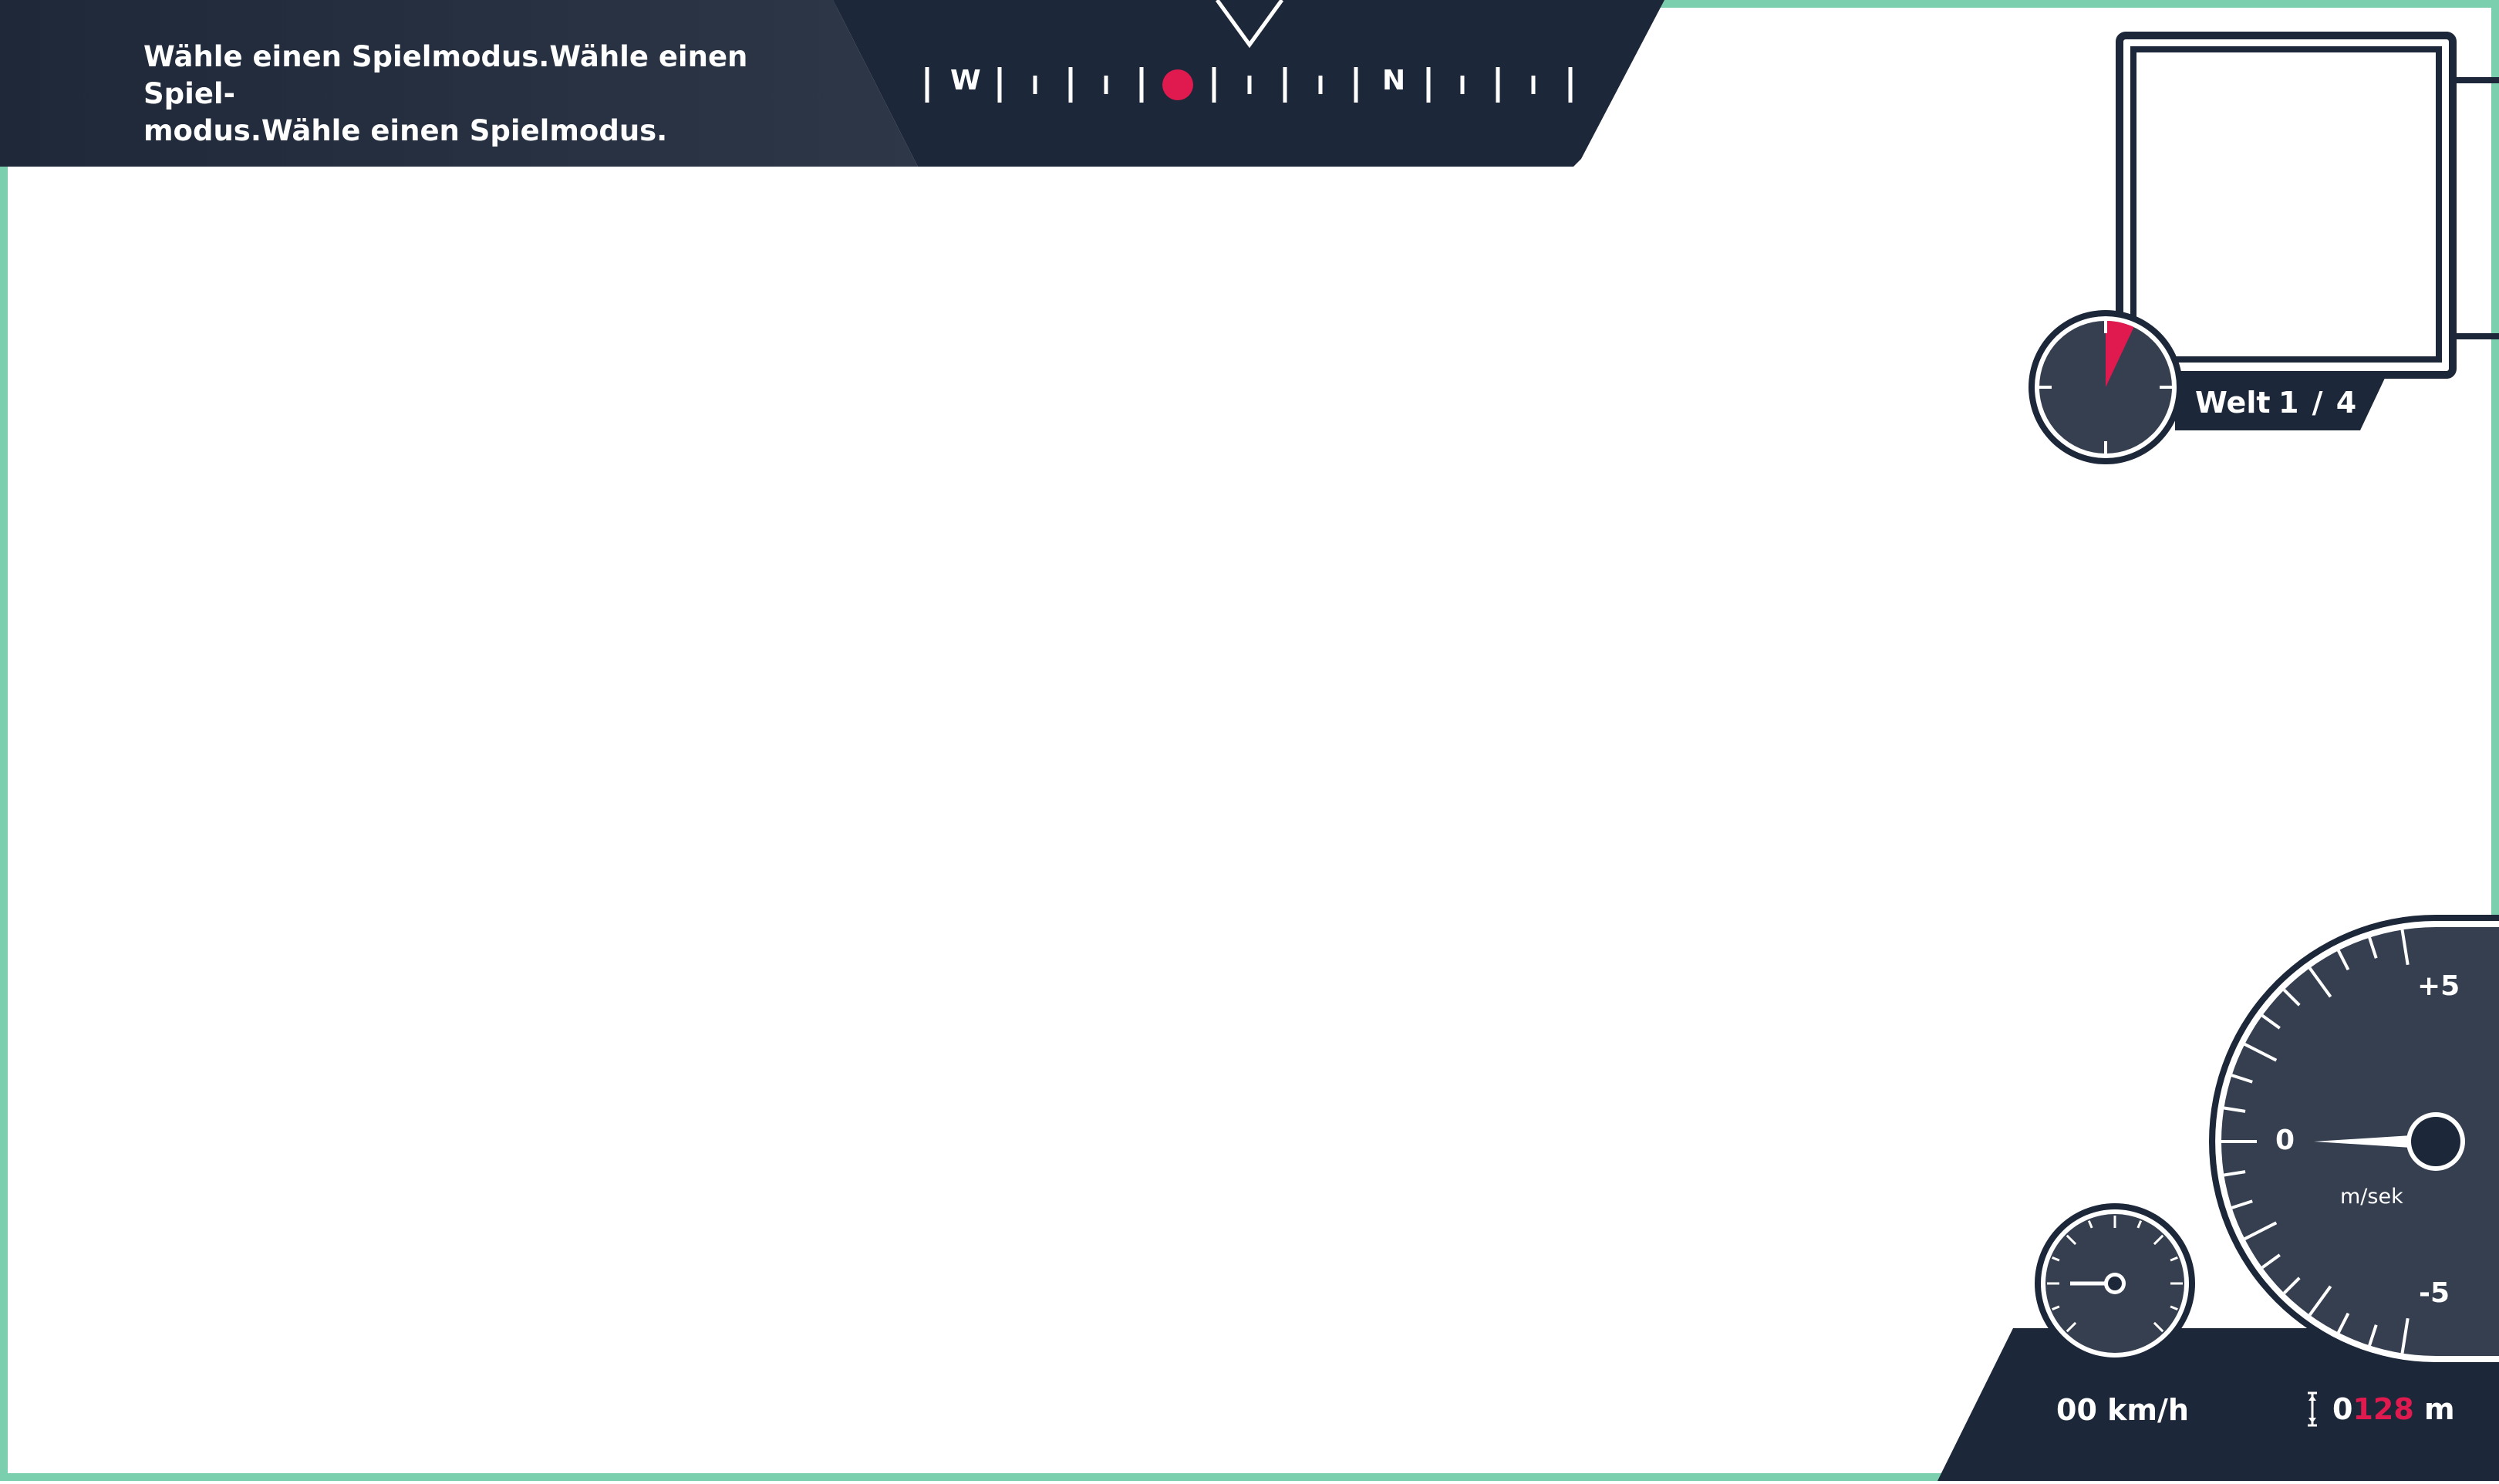  What do you see at coordinates (2439, 1409) in the screenshot?
I see `altitude-unit: m` at bounding box center [2439, 1409].